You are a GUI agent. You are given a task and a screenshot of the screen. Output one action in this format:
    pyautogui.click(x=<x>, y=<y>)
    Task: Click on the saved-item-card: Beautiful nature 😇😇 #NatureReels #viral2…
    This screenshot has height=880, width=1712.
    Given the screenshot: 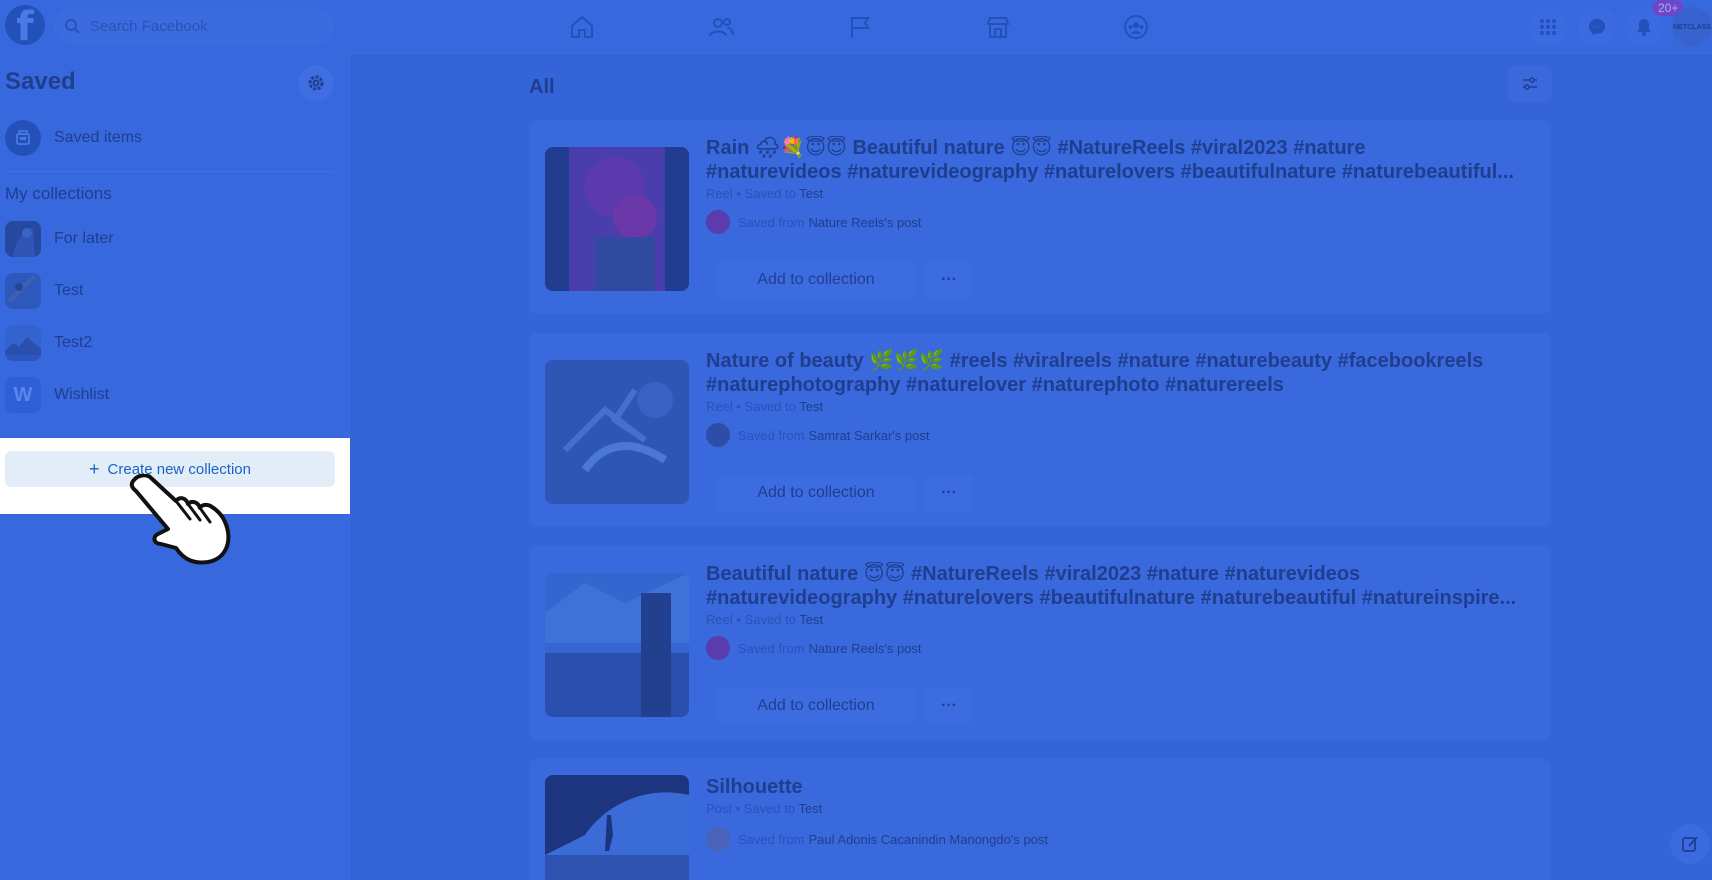 What is the action you would take?
    pyautogui.click(x=1040, y=643)
    